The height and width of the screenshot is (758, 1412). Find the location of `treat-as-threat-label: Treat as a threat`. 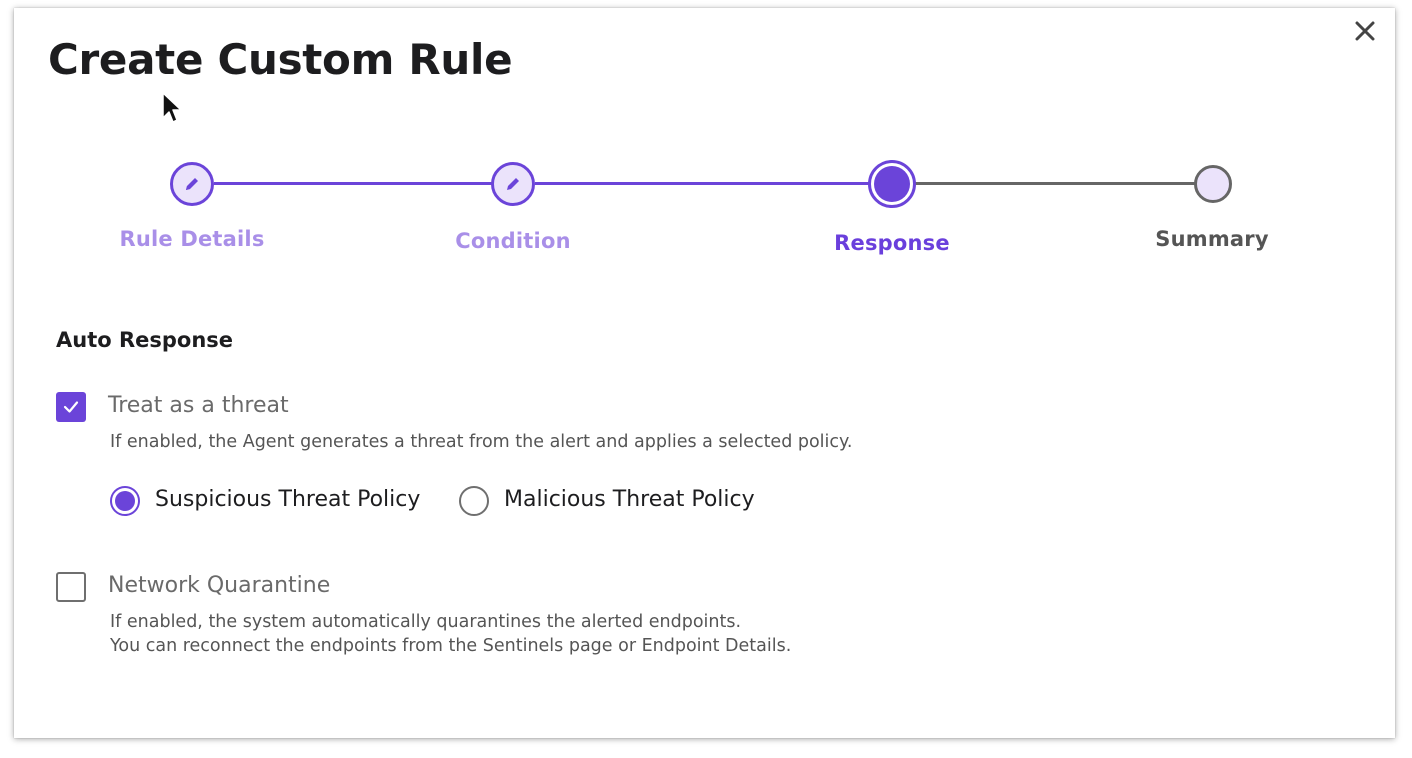

treat-as-threat-label: Treat as a threat is located at coordinates (198, 405).